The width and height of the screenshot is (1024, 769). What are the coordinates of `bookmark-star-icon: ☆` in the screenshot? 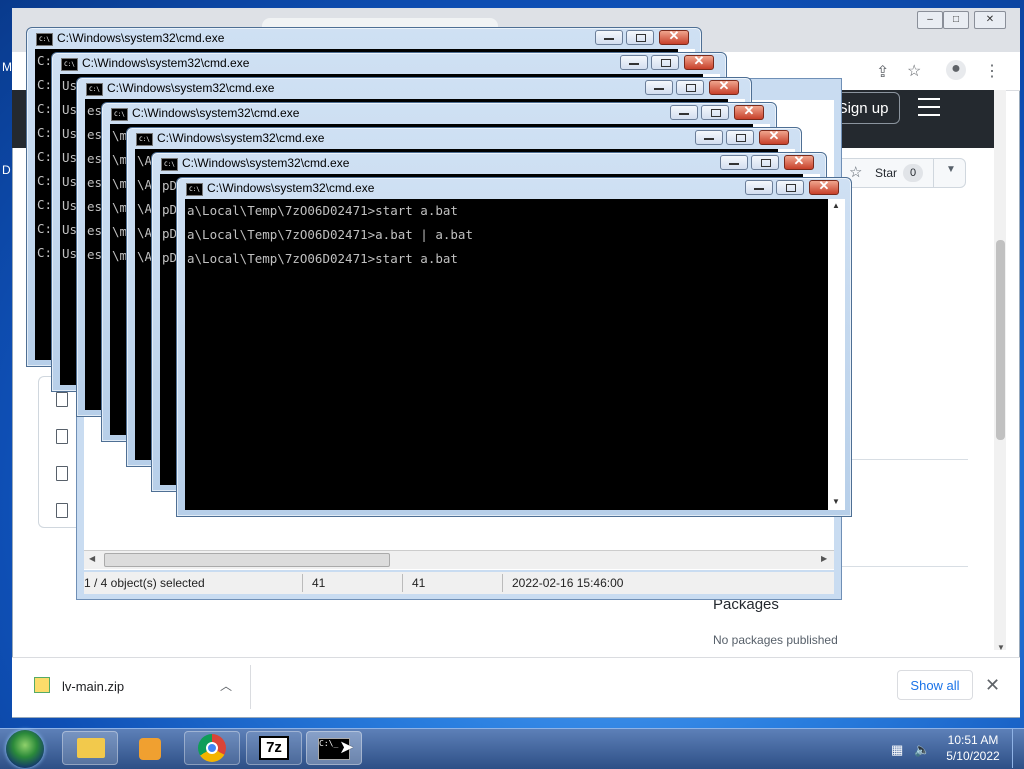 It's located at (914, 71).